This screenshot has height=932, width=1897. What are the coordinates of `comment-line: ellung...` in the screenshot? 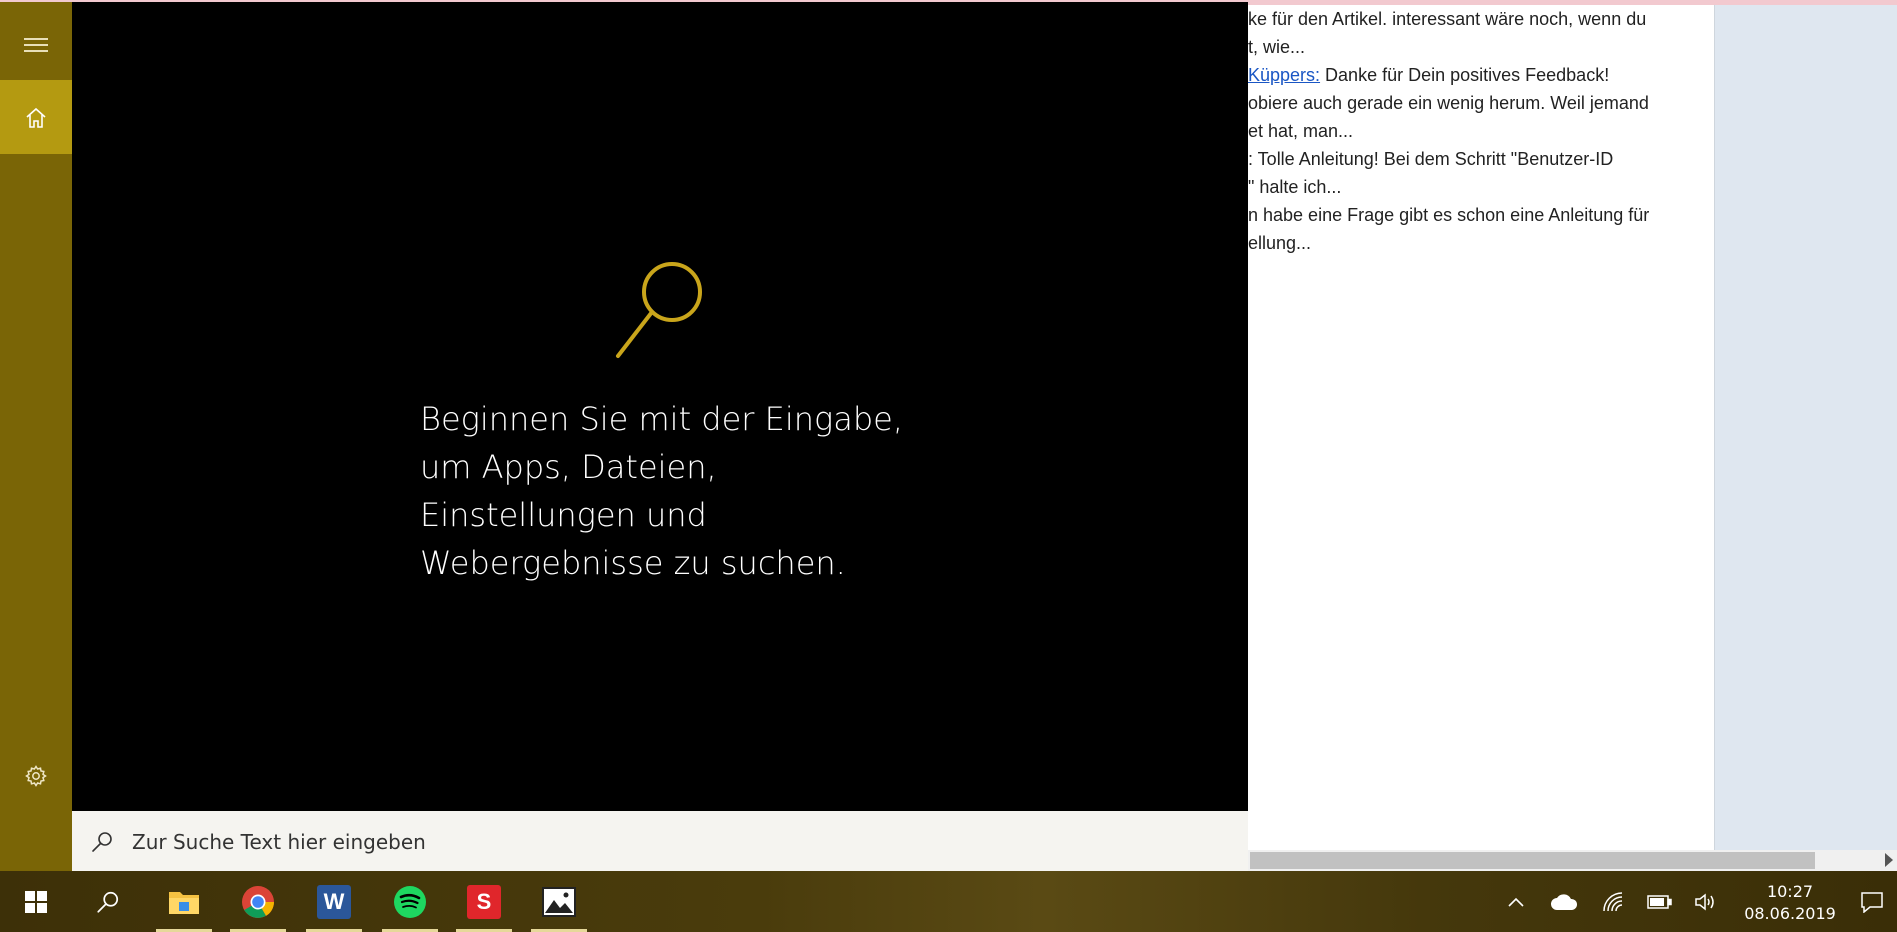 It's located at (1280, 243).